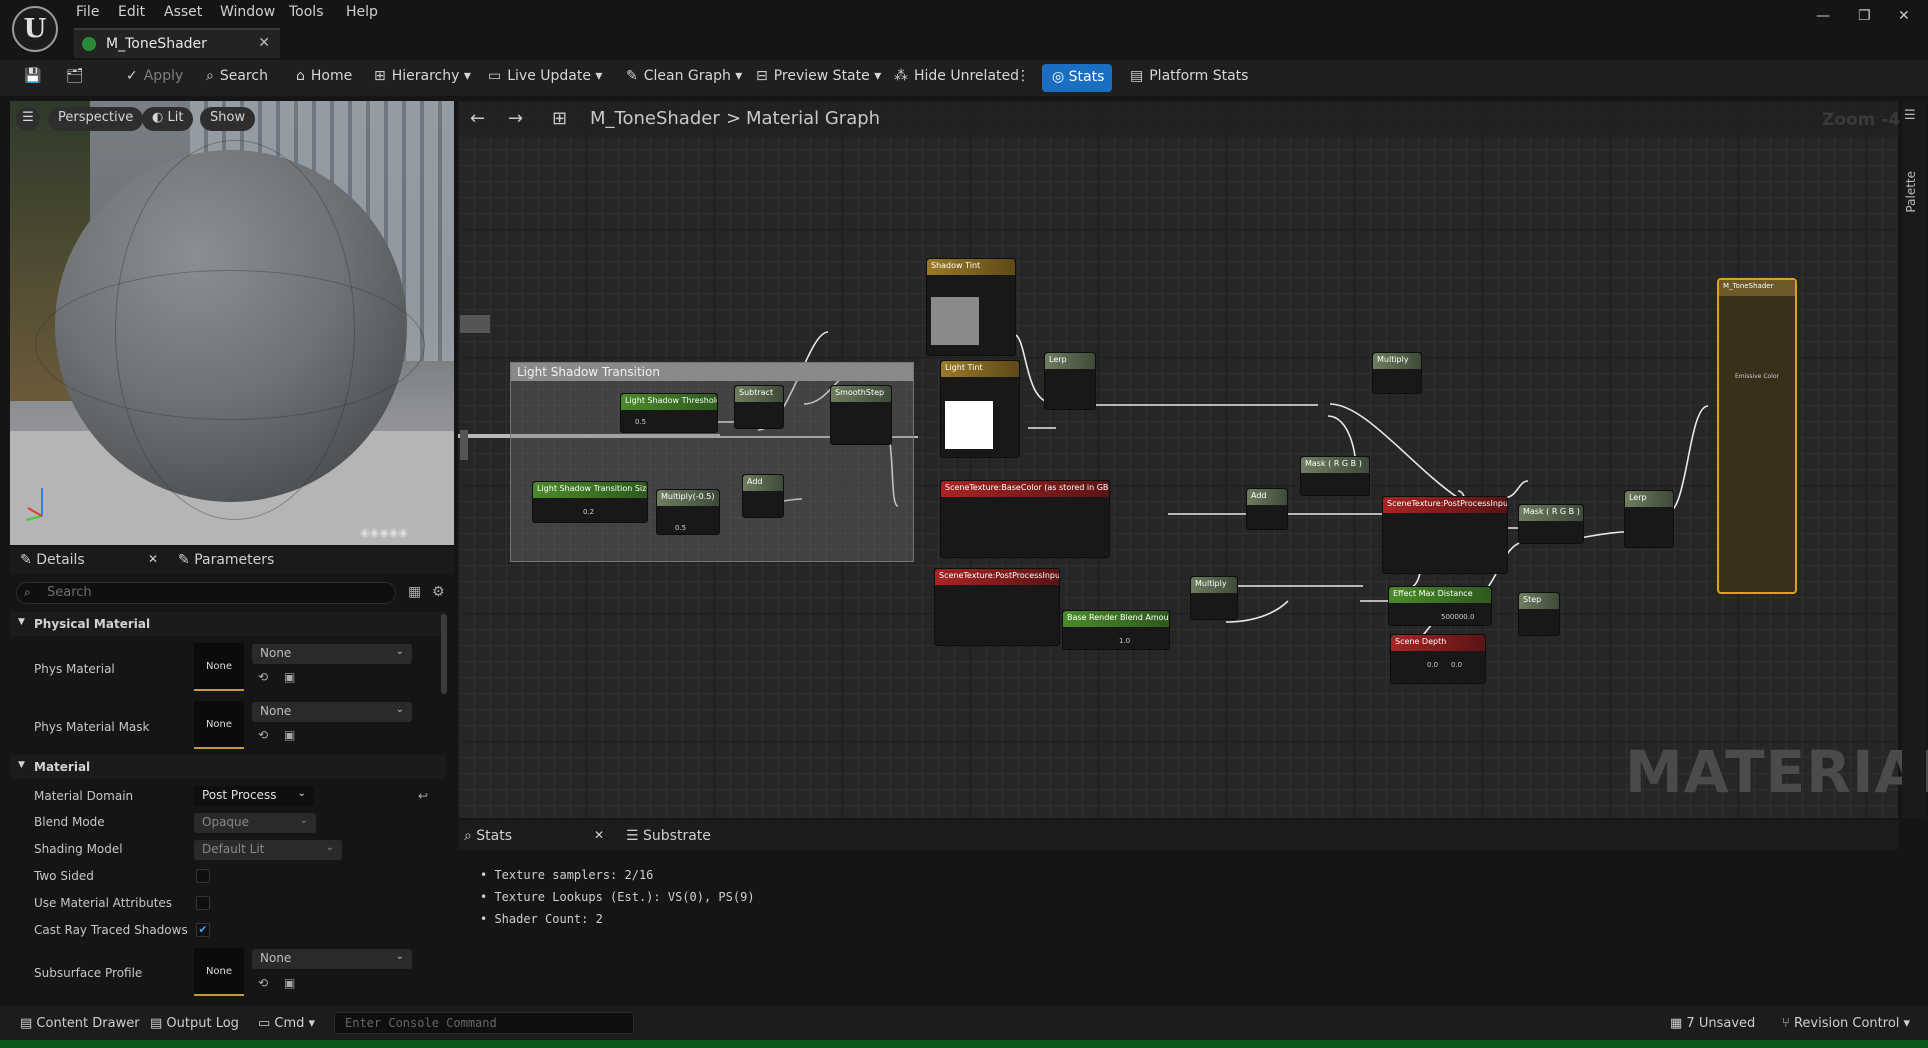  What do you see at coordinates (226, 560) in the screenshot?
I see `tab-parameters: ✎ Parameters` at bounding box center [226, 560].